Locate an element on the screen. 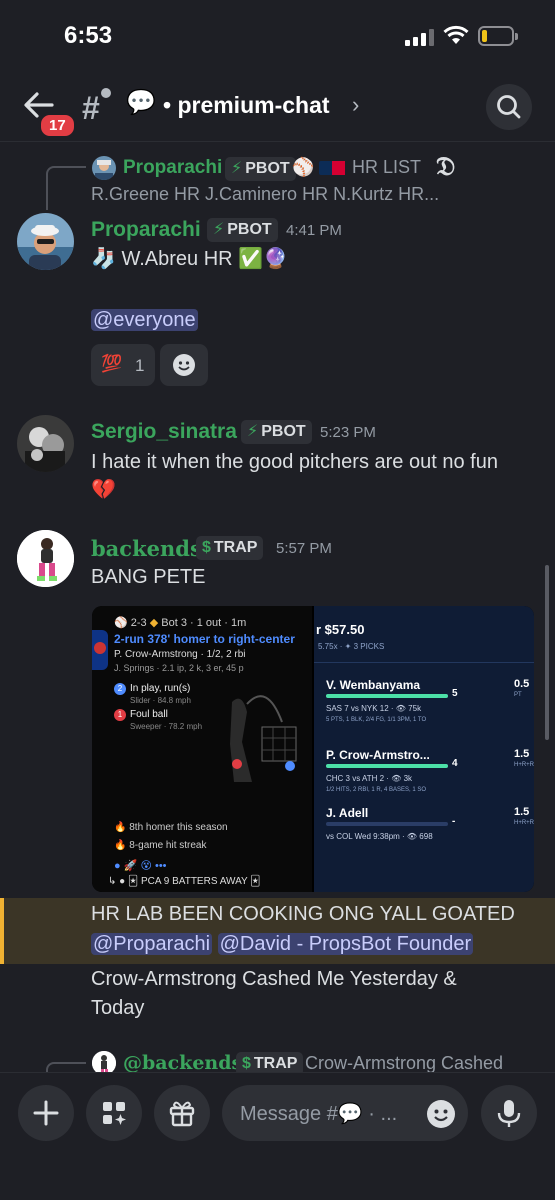  channel-emoji: 💬 is located at coordinates (141, 102).